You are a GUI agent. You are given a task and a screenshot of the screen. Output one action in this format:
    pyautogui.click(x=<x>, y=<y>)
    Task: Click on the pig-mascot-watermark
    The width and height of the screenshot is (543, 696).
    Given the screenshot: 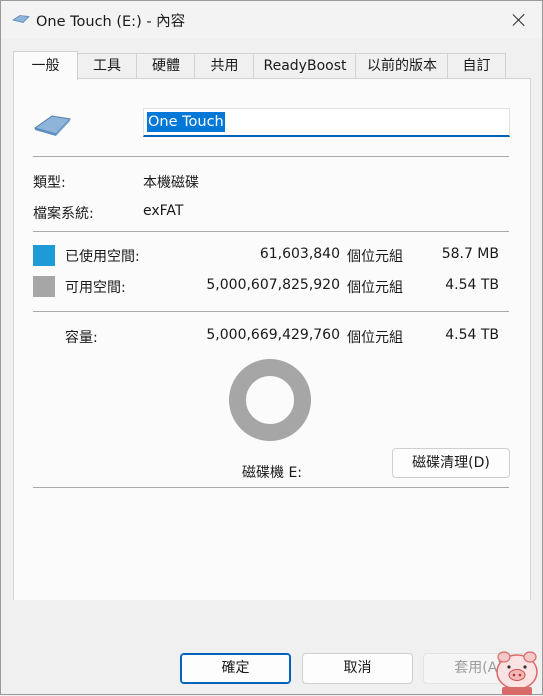 What is the action you would take?
    pyautogui.click(x=517, y=673)
    